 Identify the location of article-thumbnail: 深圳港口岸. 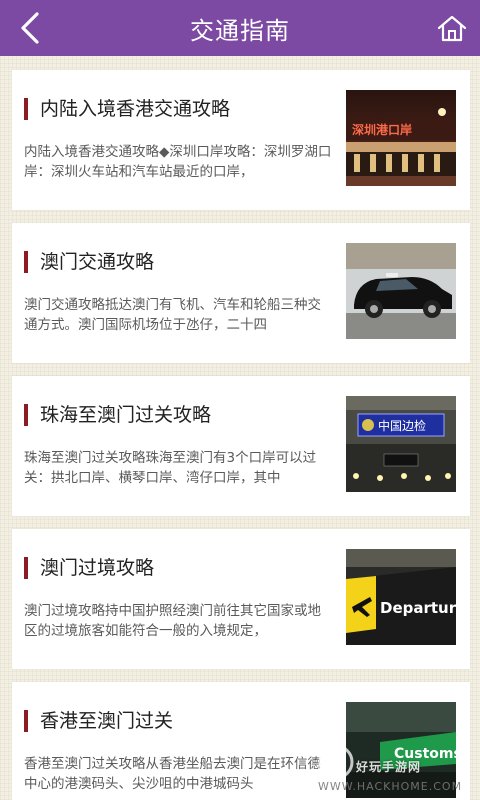
(401, 138).